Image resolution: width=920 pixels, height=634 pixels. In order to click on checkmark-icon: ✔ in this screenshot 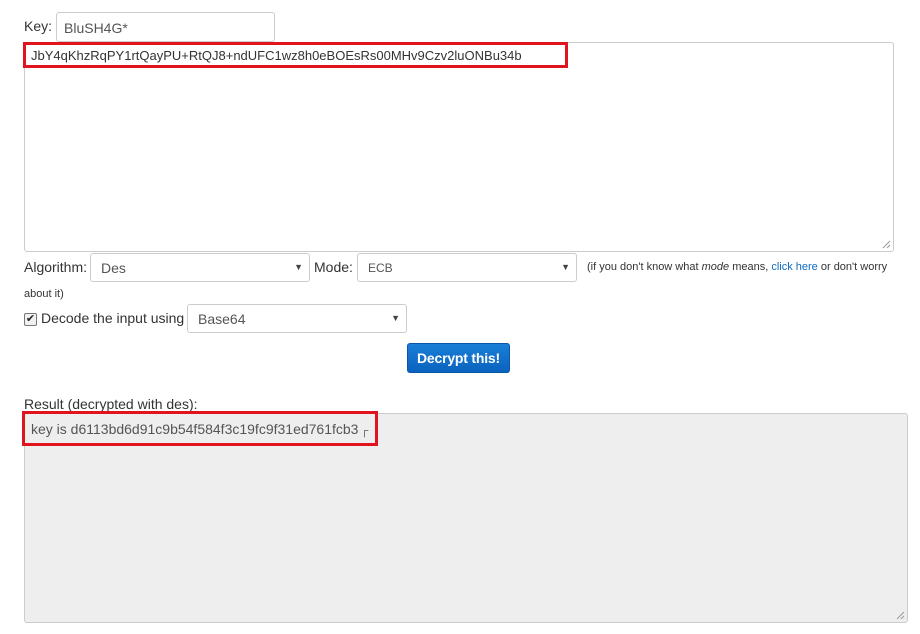, I will do `click(30, 319)`.